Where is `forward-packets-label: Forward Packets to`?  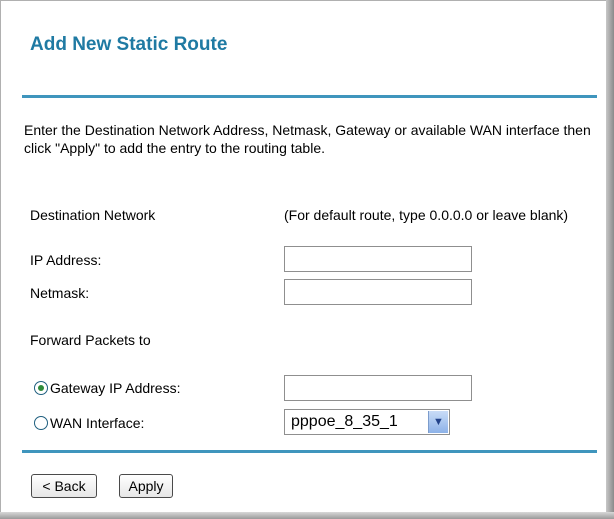
forward-packets-label: Forward Packets to is located at coordinates (90, 340).